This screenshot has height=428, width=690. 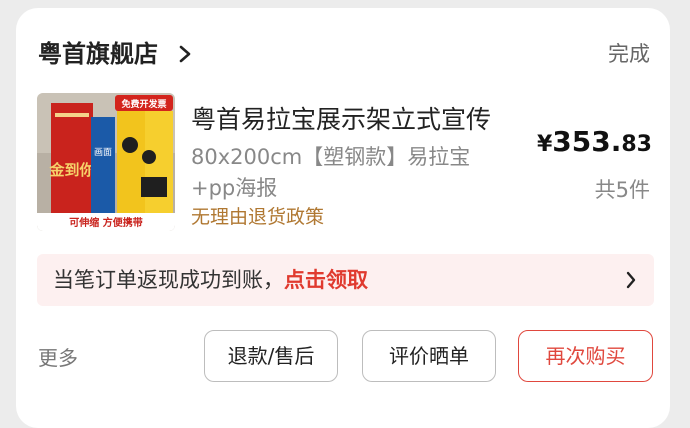 What do you see at coordinates (168, 280) in the screenshot?
I see `cashback-message: 当笔订单返现成功到账，` at bounding box center [168, 280].